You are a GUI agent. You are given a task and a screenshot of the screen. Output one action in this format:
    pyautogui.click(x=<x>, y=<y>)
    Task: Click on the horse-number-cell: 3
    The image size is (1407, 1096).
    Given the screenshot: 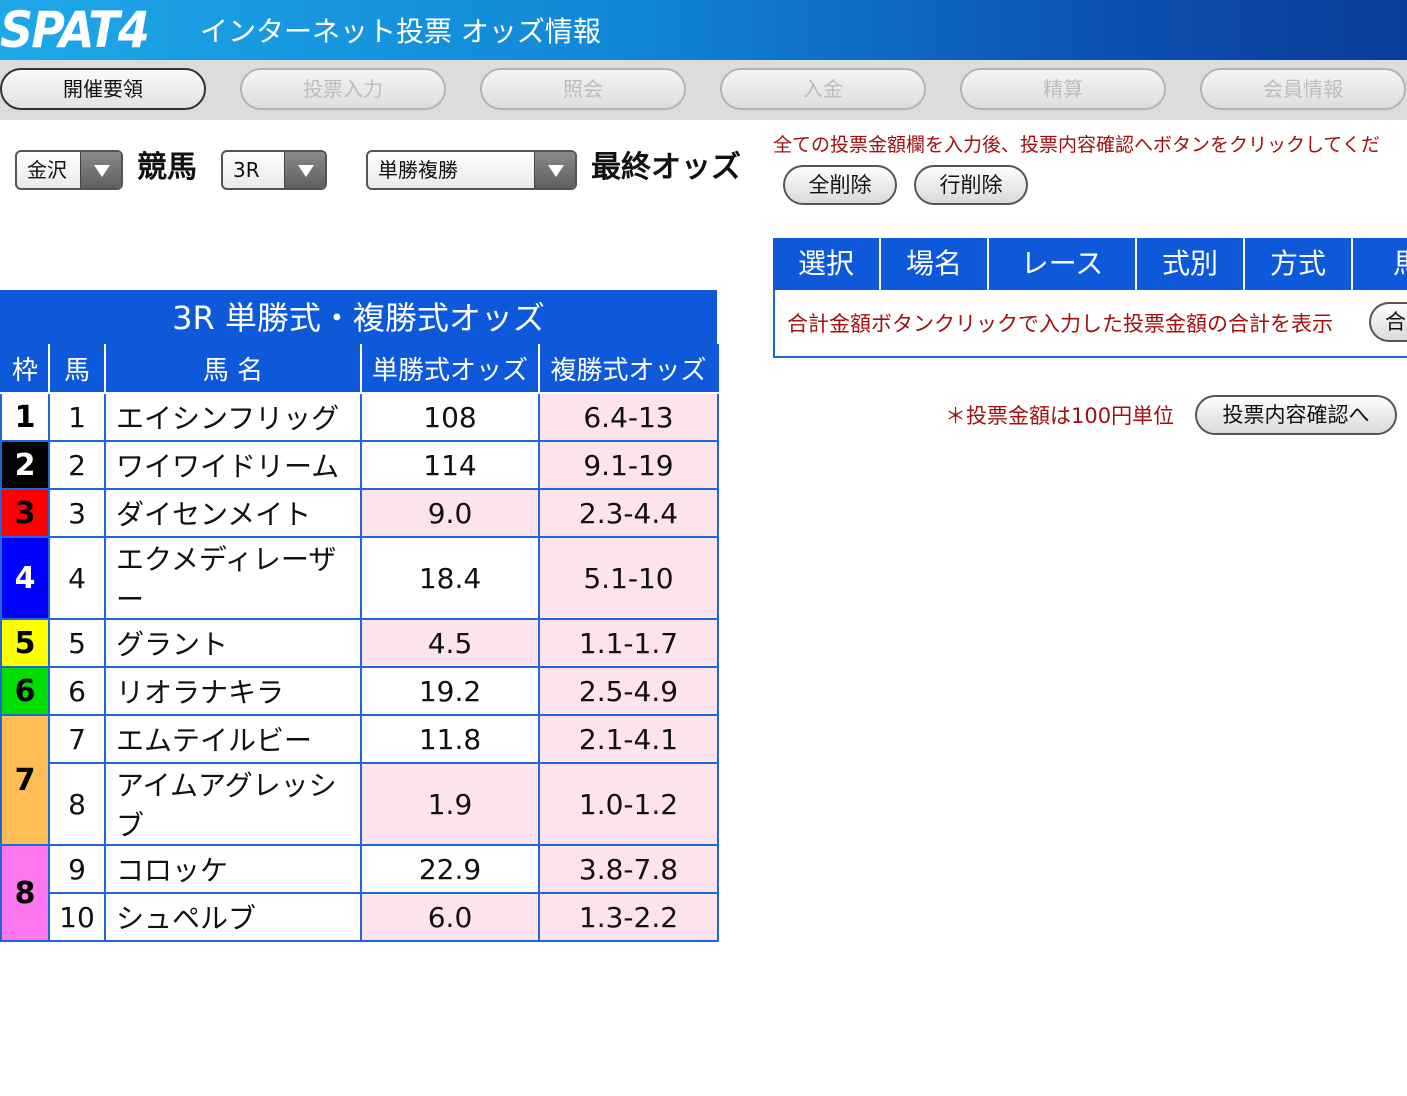 What is the action you would take?
    pyautogui.click(x=77, y=513)
    